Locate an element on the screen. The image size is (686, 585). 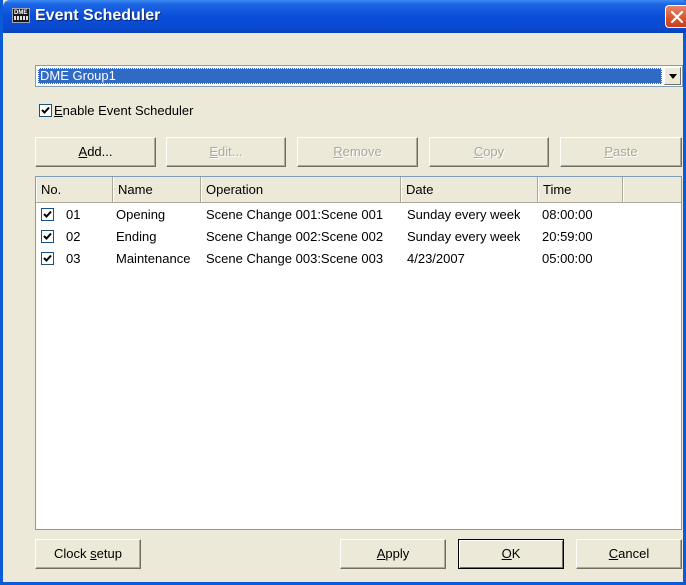
row-name: Ending is located at coordinates (136, 236).